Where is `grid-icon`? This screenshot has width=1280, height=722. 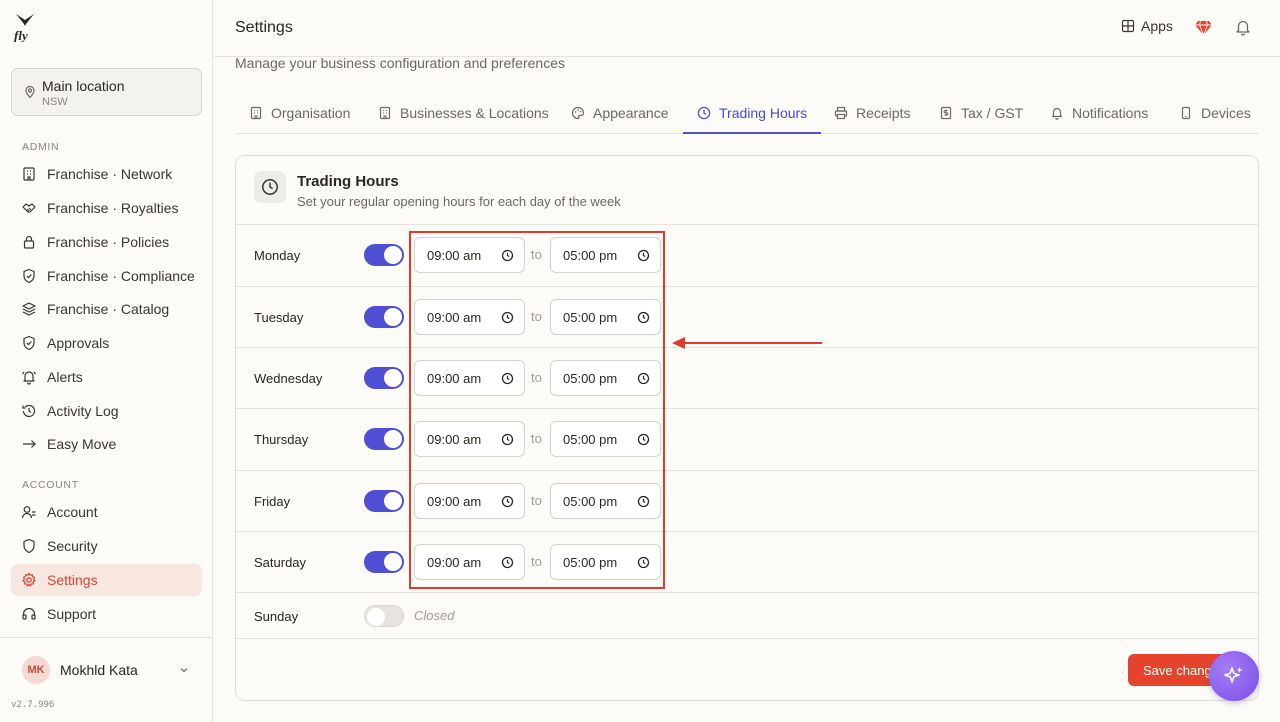 grid-icon is located at coordinates (1128, 26).